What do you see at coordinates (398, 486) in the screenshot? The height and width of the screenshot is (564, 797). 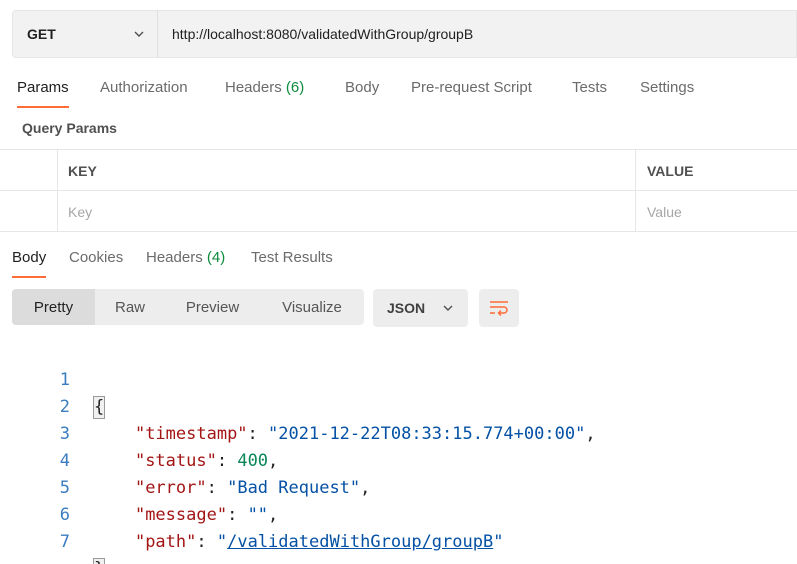 I see `code-line: 5 "message": "",` at bounding box center [398, 486].